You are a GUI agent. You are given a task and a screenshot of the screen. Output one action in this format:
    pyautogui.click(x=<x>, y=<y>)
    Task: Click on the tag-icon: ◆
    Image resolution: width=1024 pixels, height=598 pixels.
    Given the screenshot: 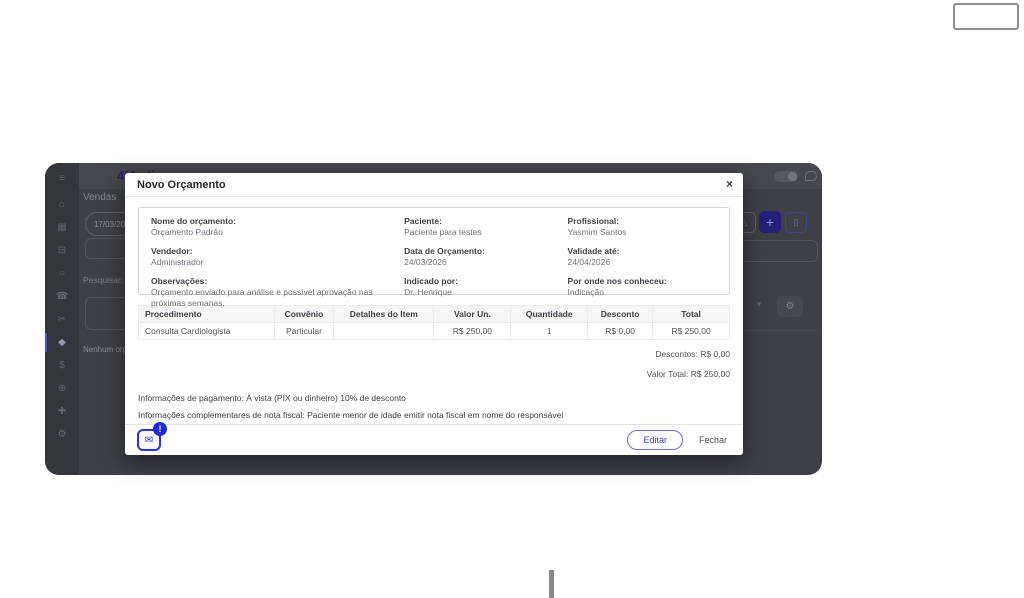 What is the action you would take?
    pyautogui.click(x=62, y=342)
    